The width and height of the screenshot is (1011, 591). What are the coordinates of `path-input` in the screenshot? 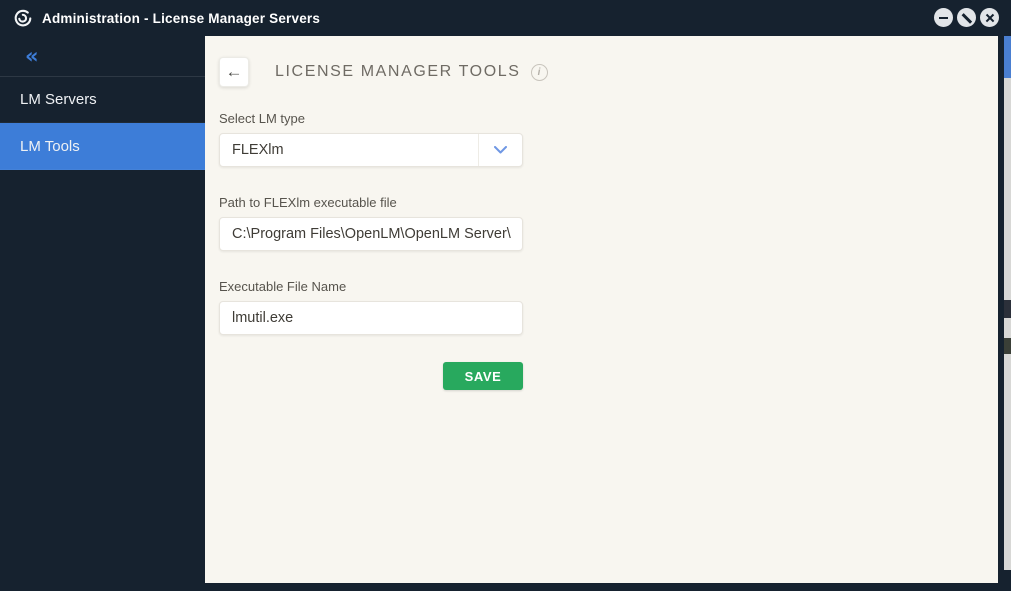 It's located at (371, 234).